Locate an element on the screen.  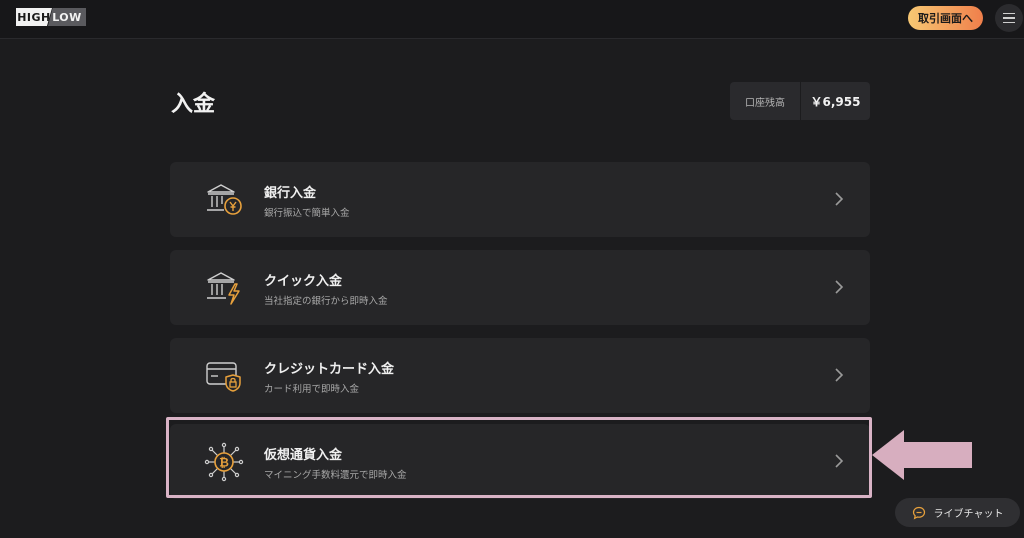
logo-low: LOW is located at coordinates (67, 17).